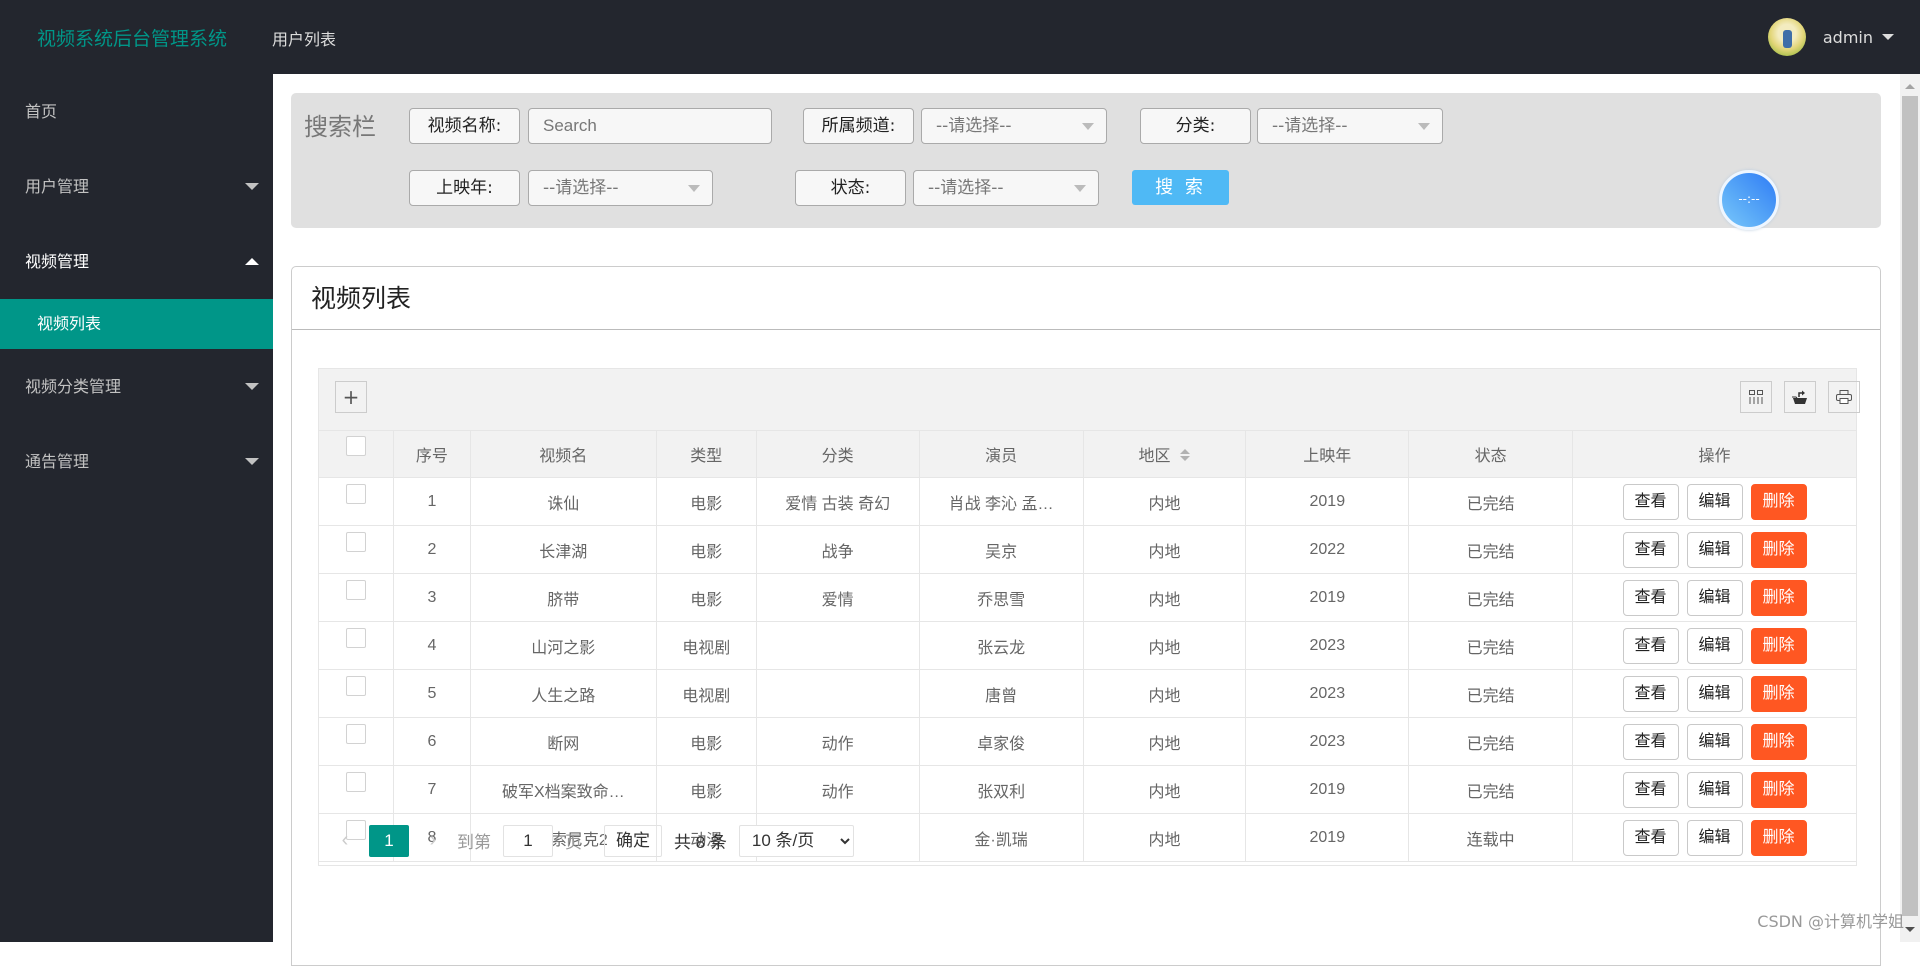 This screenshot has width=1920, height=966. I want to click on scrollbar-thumb, so click(1910, 506).